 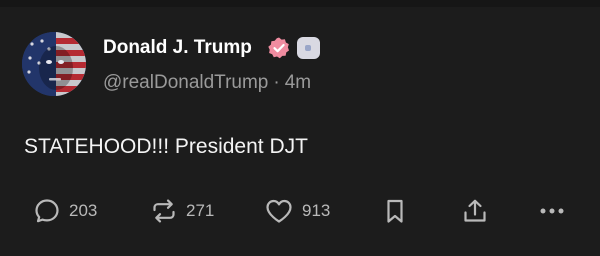 What do you see at coordinates (279, 211) in the screenshot?
I see `heart-icon` at bounding box center [279, 211].